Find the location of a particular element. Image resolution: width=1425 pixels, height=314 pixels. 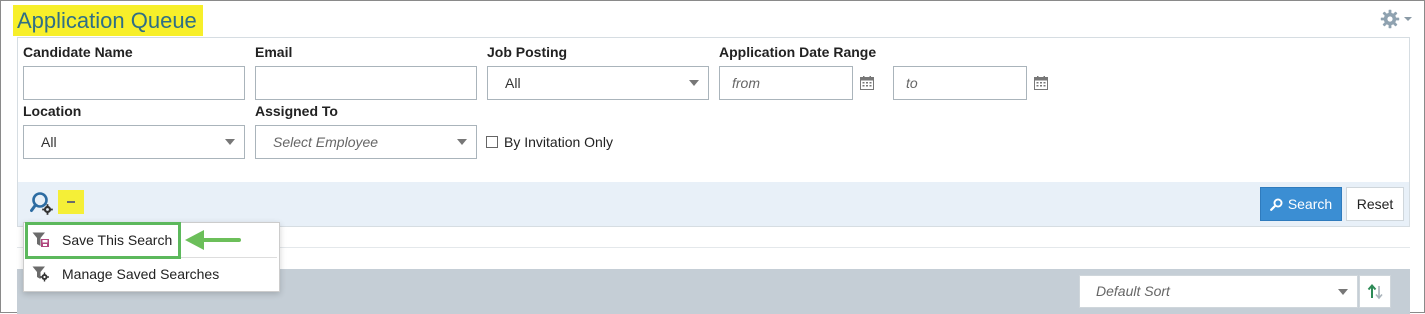

job-posting-label: Job Posting is located at coordinates (527, 52).